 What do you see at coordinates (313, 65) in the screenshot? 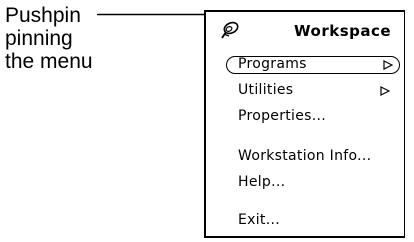
I see `menu-item-programs: Programs` at bounding box center [313, 65].